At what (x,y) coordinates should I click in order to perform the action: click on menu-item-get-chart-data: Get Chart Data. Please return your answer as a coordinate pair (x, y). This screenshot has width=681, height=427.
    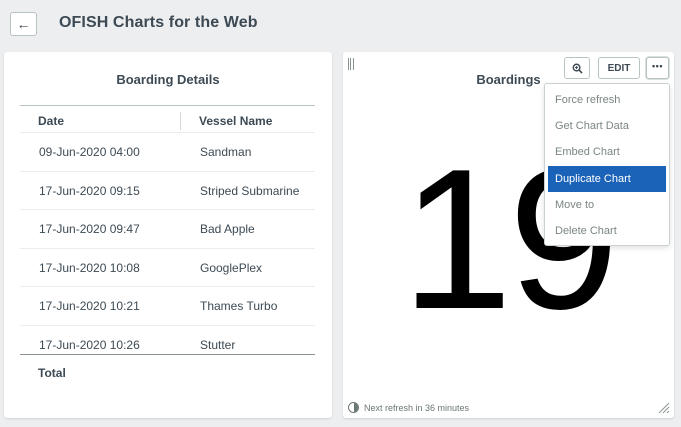
    Looking at the image, I should click on (607, 126).